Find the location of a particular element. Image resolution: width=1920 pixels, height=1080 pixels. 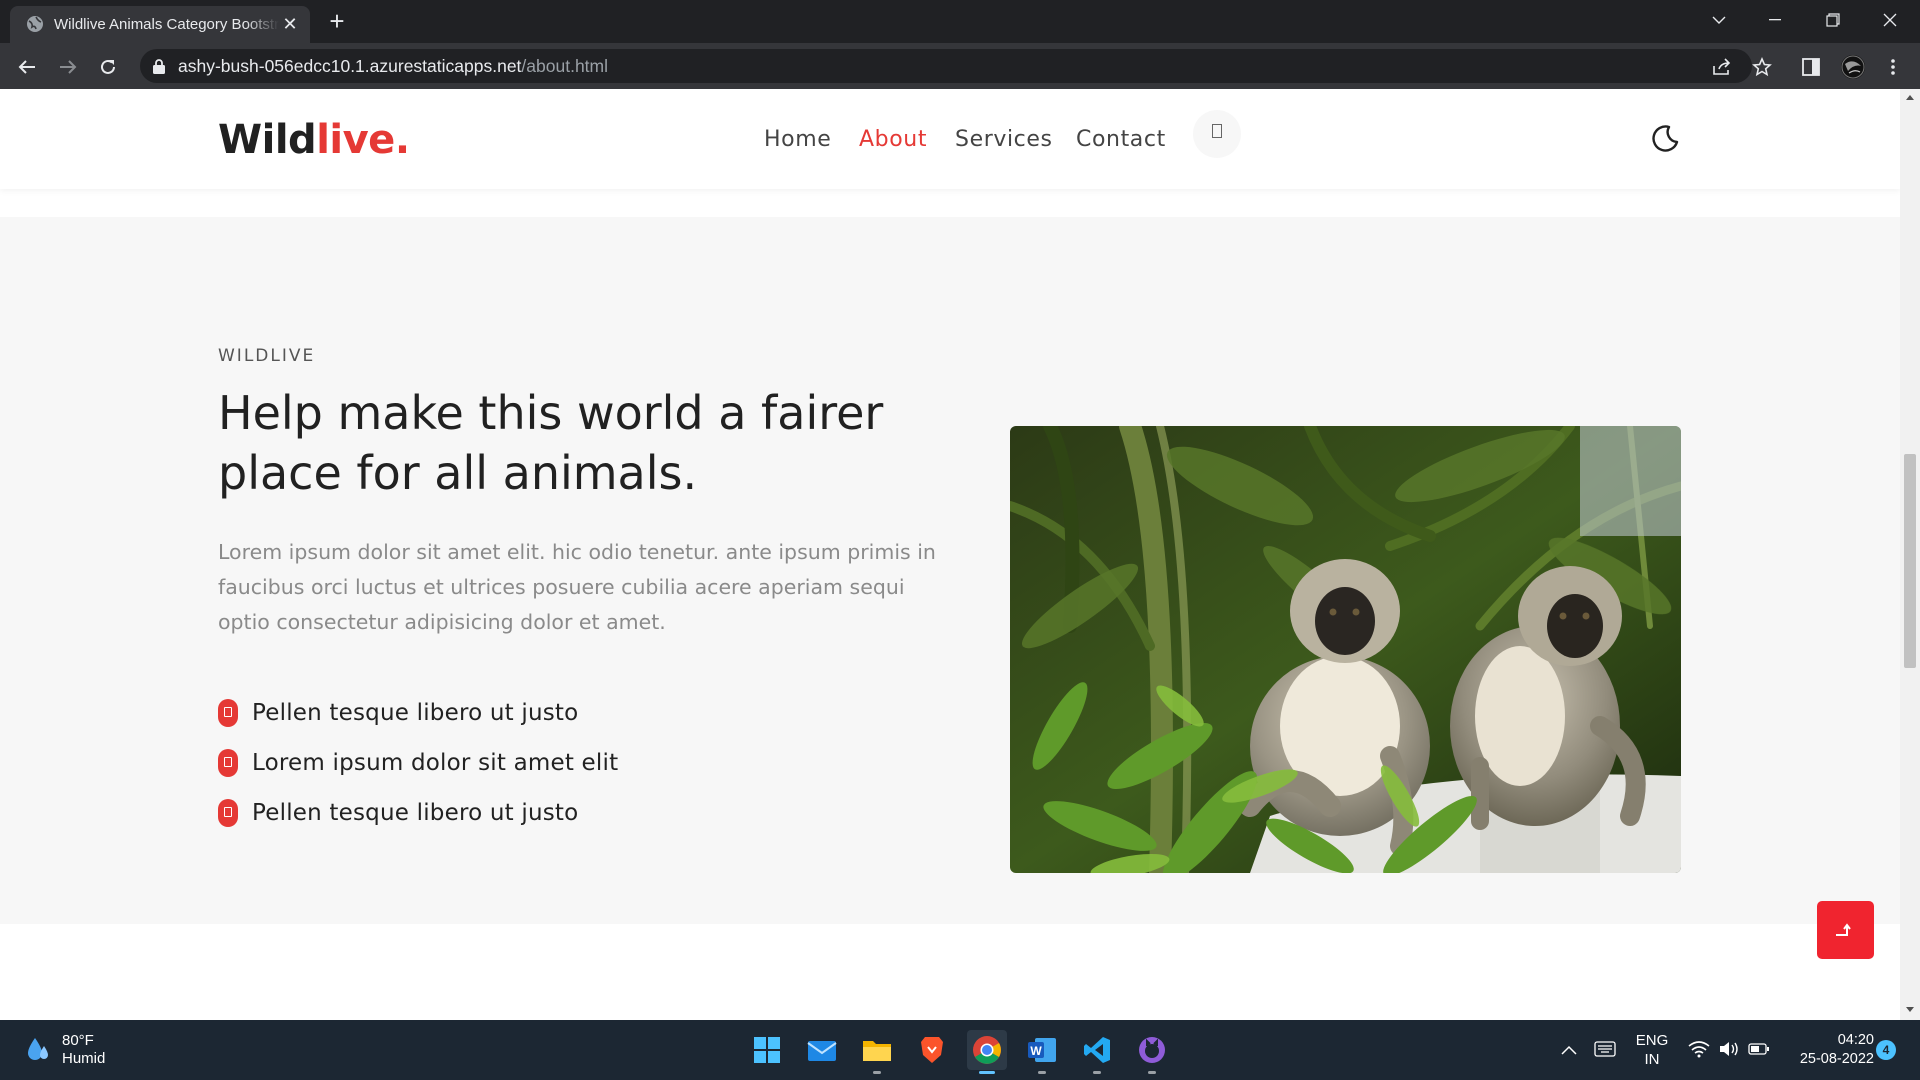

star-icon is located at coordinates (1762, 67).